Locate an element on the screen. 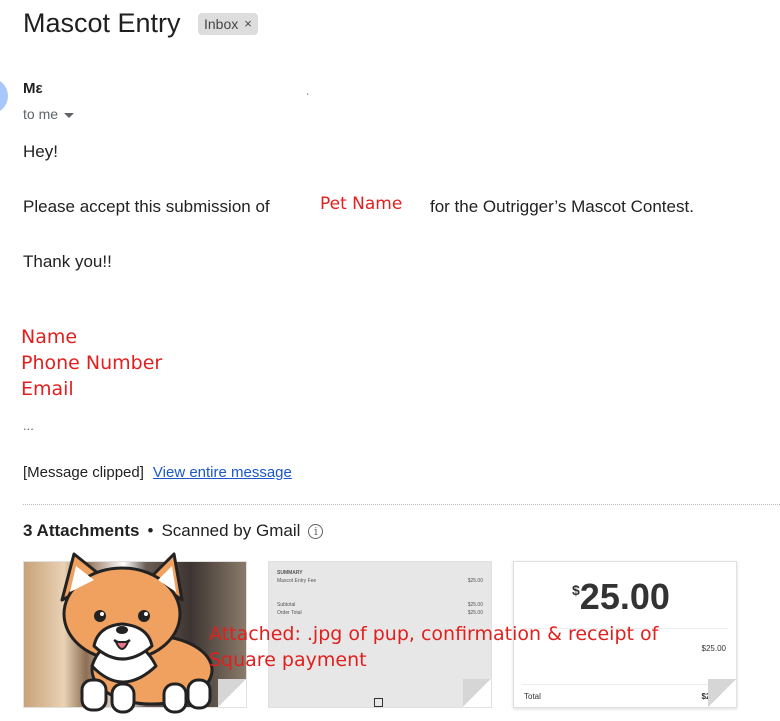 The height and width of the screenshot is (721, 780). body-line-before: Please accept this submission of is located at coordinates (146, 206).